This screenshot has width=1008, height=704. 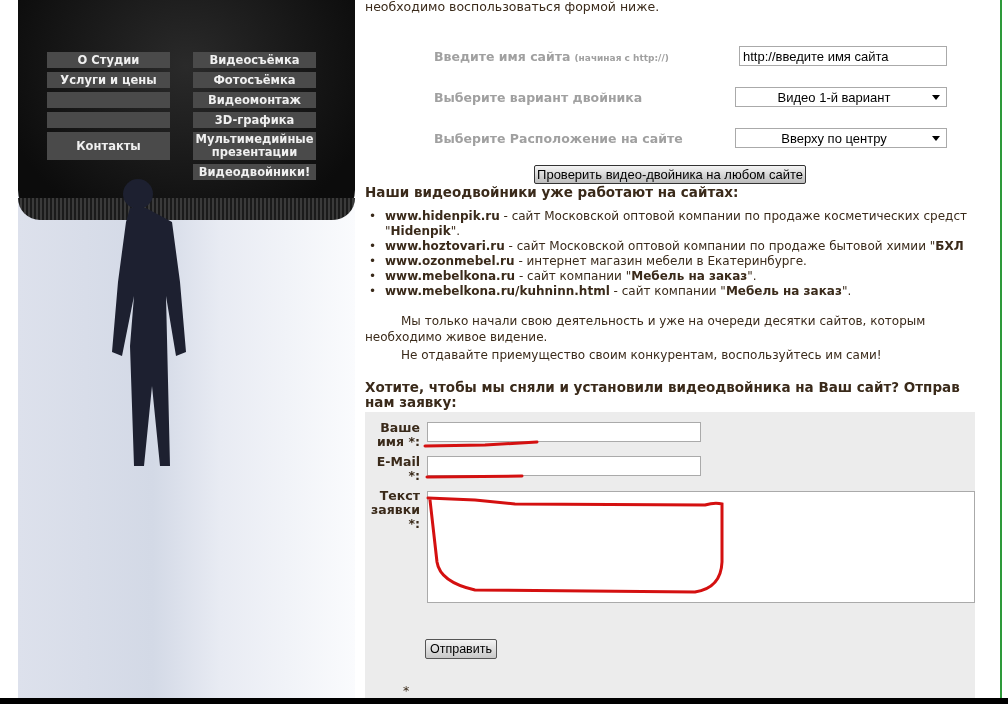 What do you see at coordinates (538, 97) in the screenshot?
I see `field-label: Выберите вариант двойника` at bounding box center [538, 97].